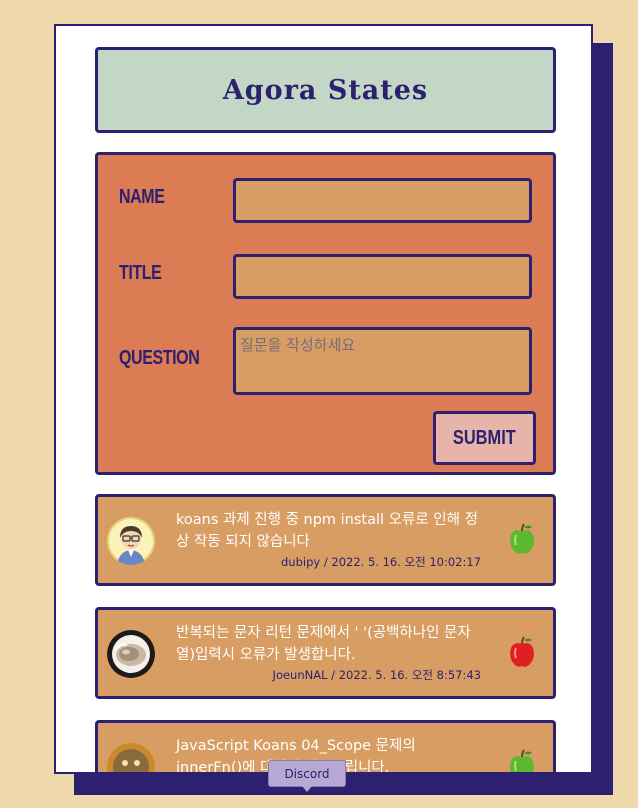 The image size is (638, 808). What do you see at coordinates (382, 361) in the screenshot?
I see `question-textarea` at bounding box center [382, 361].